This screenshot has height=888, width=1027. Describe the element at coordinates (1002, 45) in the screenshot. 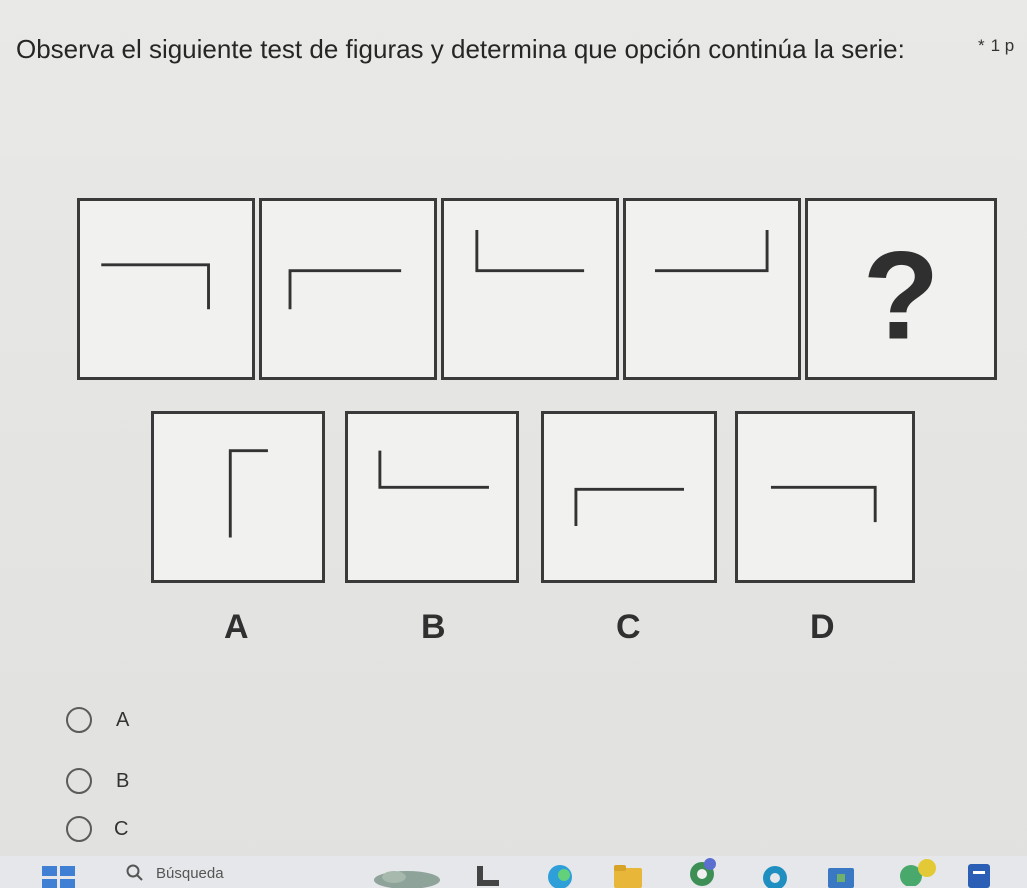

I see `points-label: 1 p` at that location.